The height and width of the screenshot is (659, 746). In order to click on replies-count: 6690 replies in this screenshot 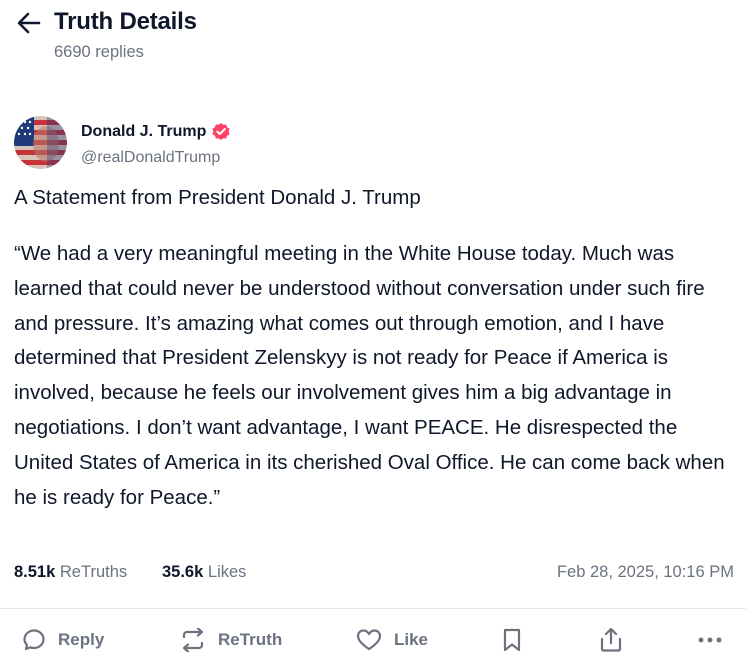, I will do `click(99, 52)`.